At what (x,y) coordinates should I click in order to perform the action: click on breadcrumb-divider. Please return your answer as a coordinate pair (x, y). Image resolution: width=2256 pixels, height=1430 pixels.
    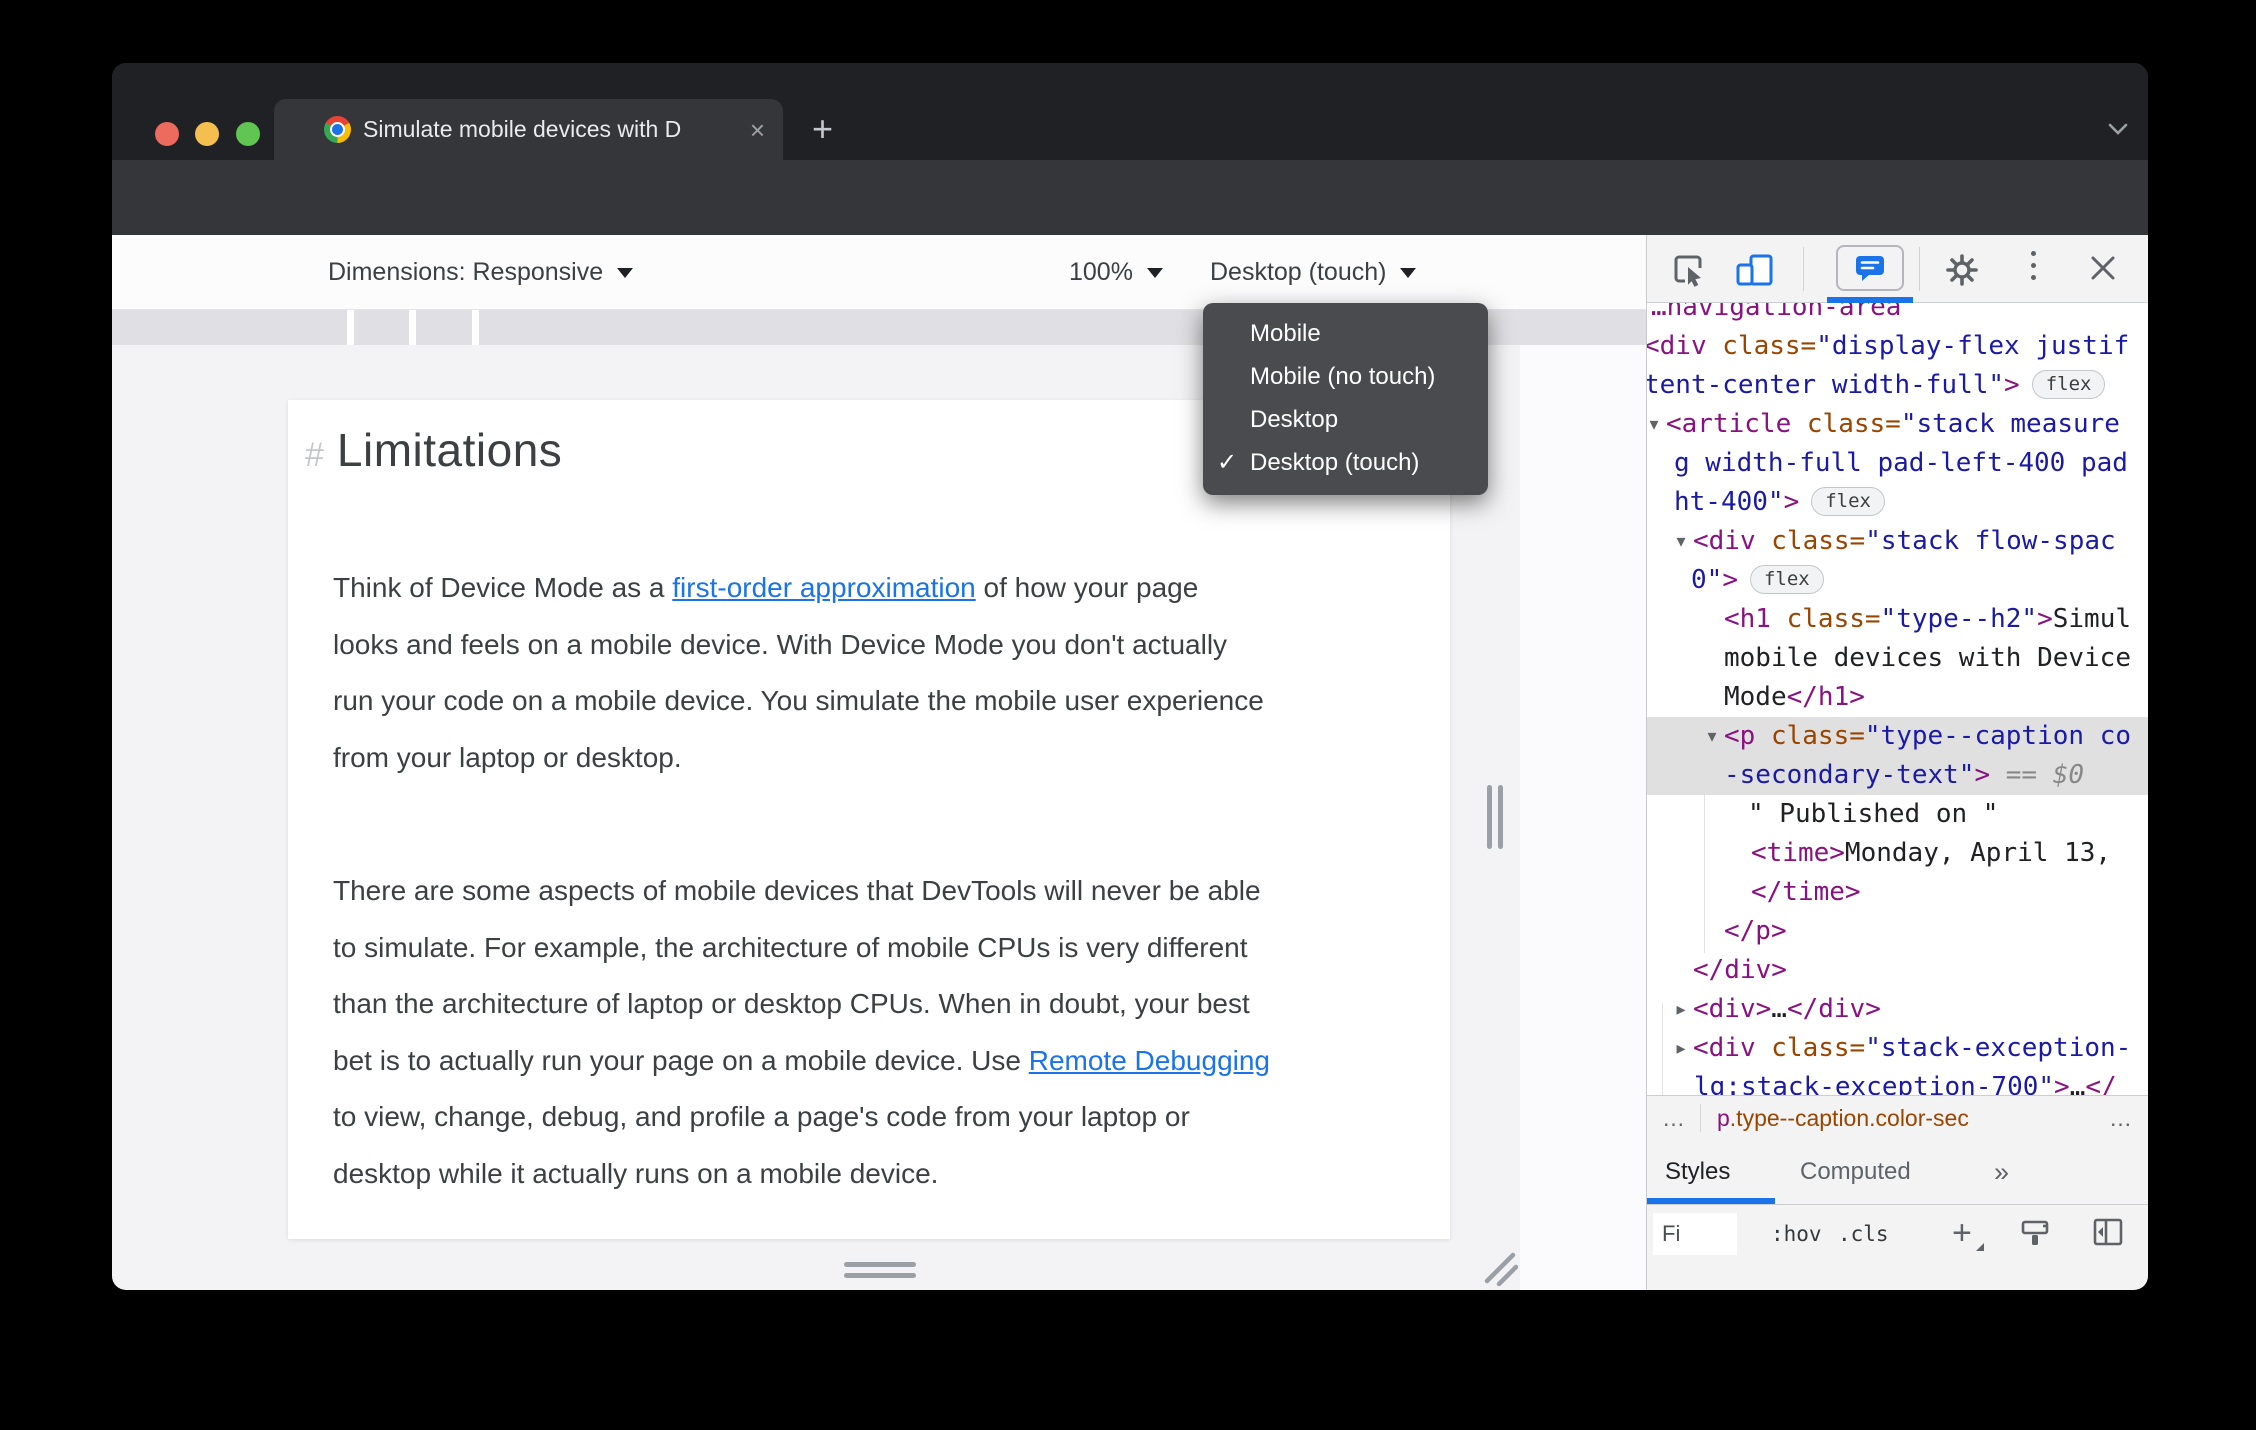
    Looking at the image, I should click on (1700, 1118).